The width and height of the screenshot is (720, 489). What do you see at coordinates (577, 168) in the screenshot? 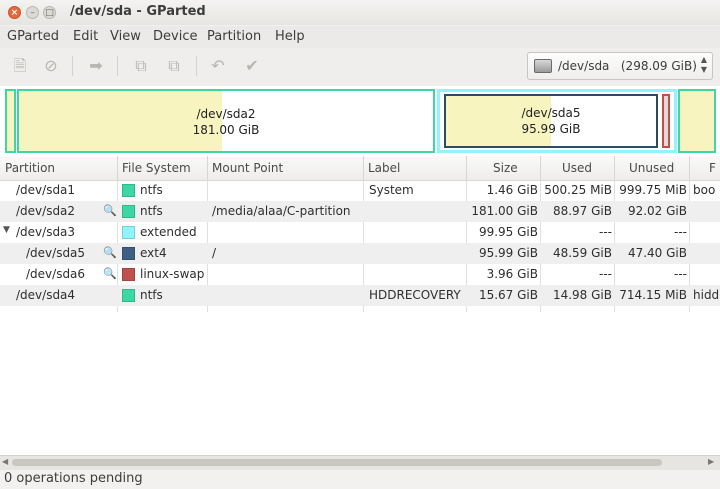
I see `column-header-used: Used` at bounding box center [577, 168].